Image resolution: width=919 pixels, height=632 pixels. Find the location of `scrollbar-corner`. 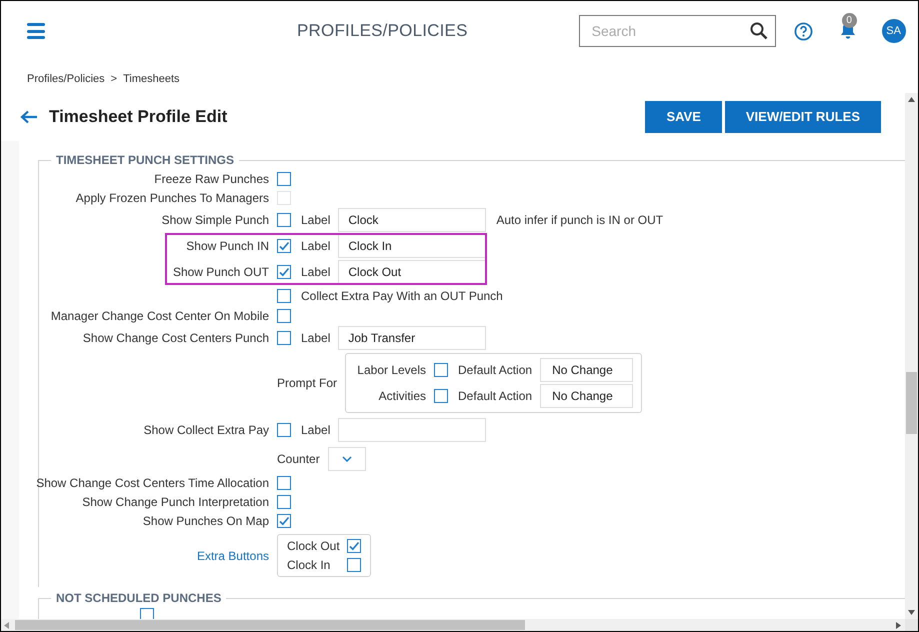

scrollbar-corner is located at coordinates (911, 625).